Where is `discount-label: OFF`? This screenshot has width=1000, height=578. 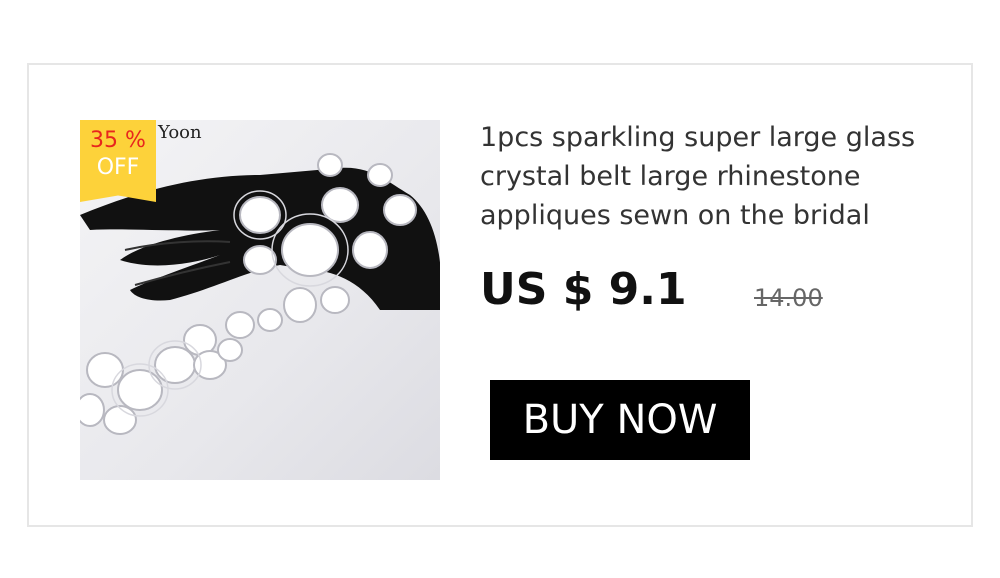 discount-label: OFF is located at coordinates (118, 167).